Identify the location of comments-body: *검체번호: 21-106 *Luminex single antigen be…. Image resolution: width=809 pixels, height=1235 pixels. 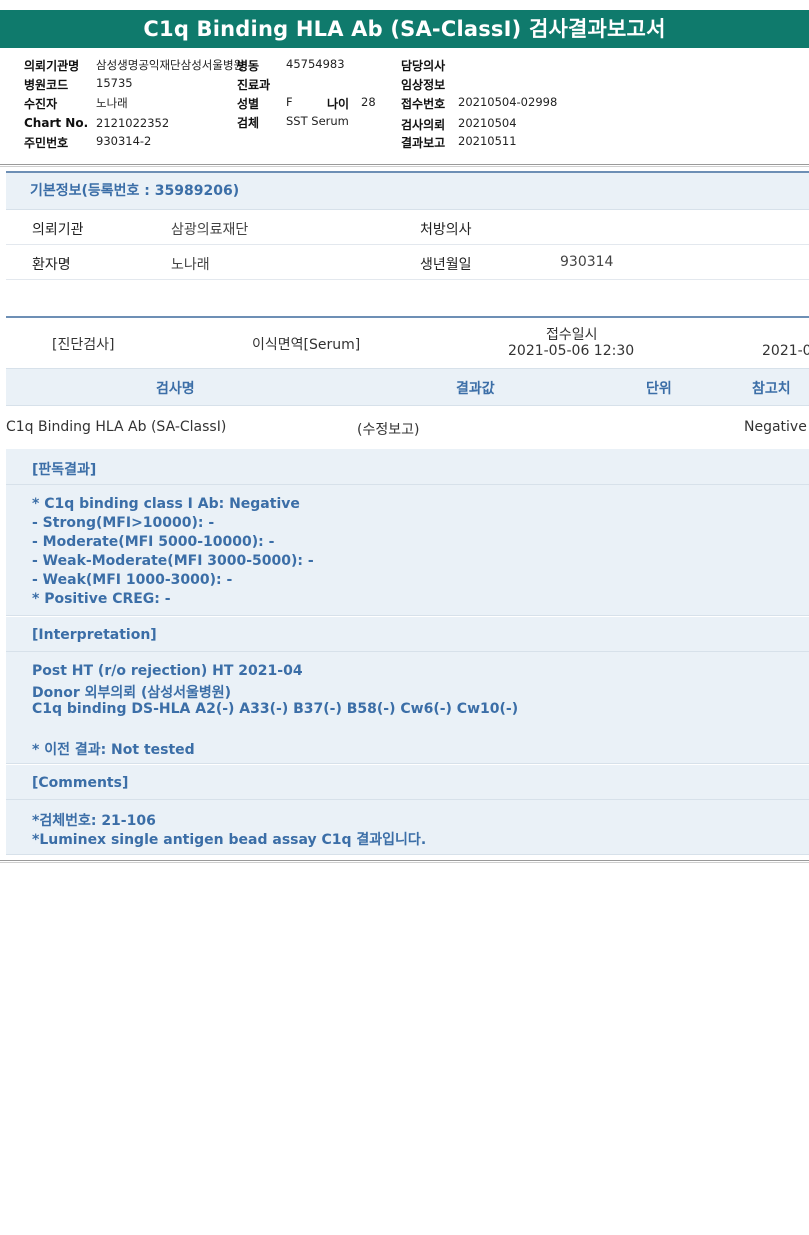
(407, 827).